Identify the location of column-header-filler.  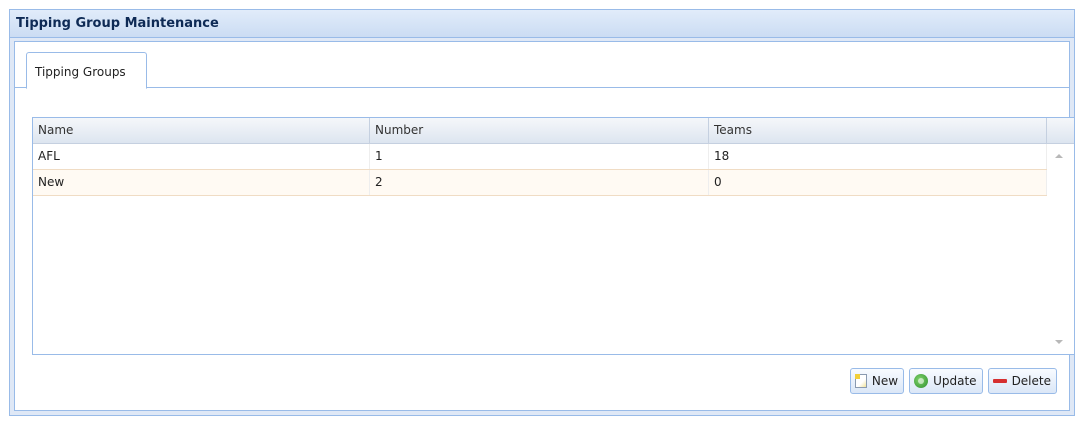
(1060, 130).